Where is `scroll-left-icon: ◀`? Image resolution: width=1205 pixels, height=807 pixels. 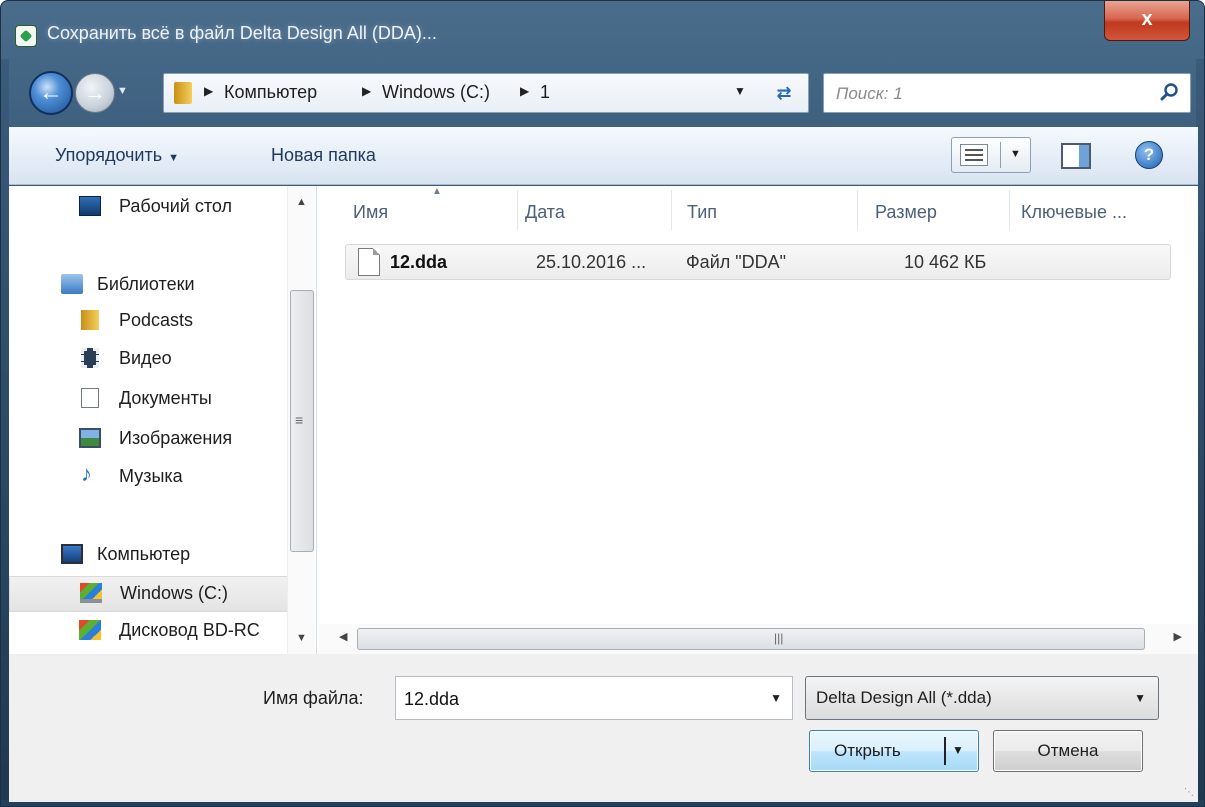 scroll-left-icon: ◀ is located at coordinates (343, 636).